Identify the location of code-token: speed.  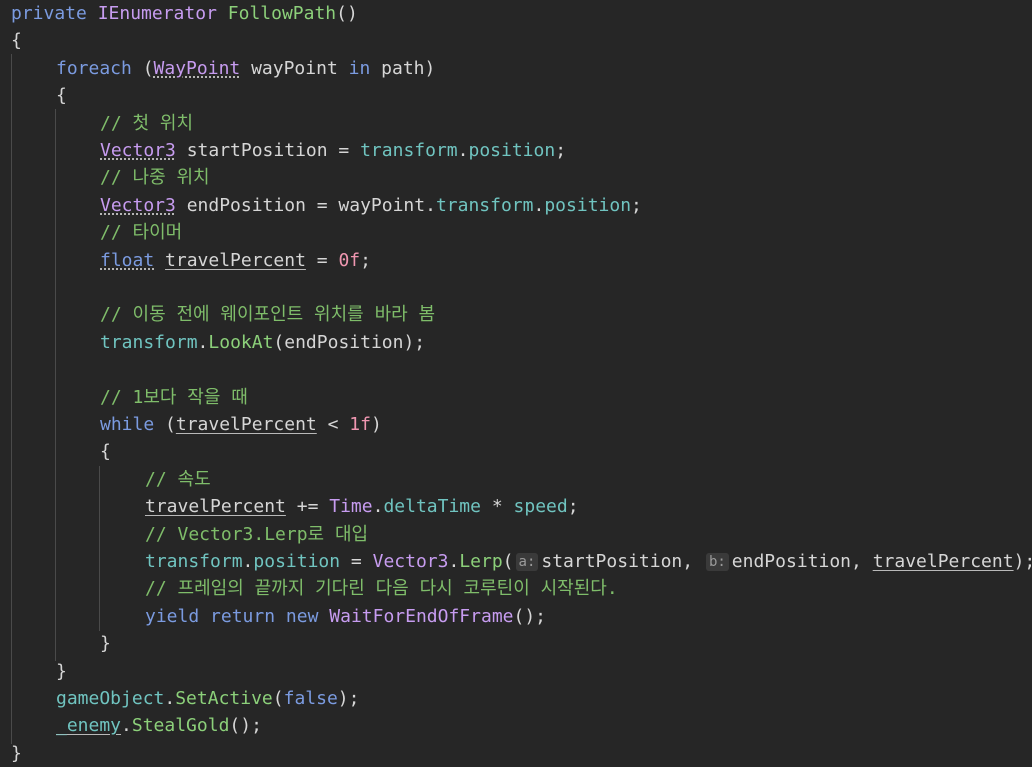
(540, 506).